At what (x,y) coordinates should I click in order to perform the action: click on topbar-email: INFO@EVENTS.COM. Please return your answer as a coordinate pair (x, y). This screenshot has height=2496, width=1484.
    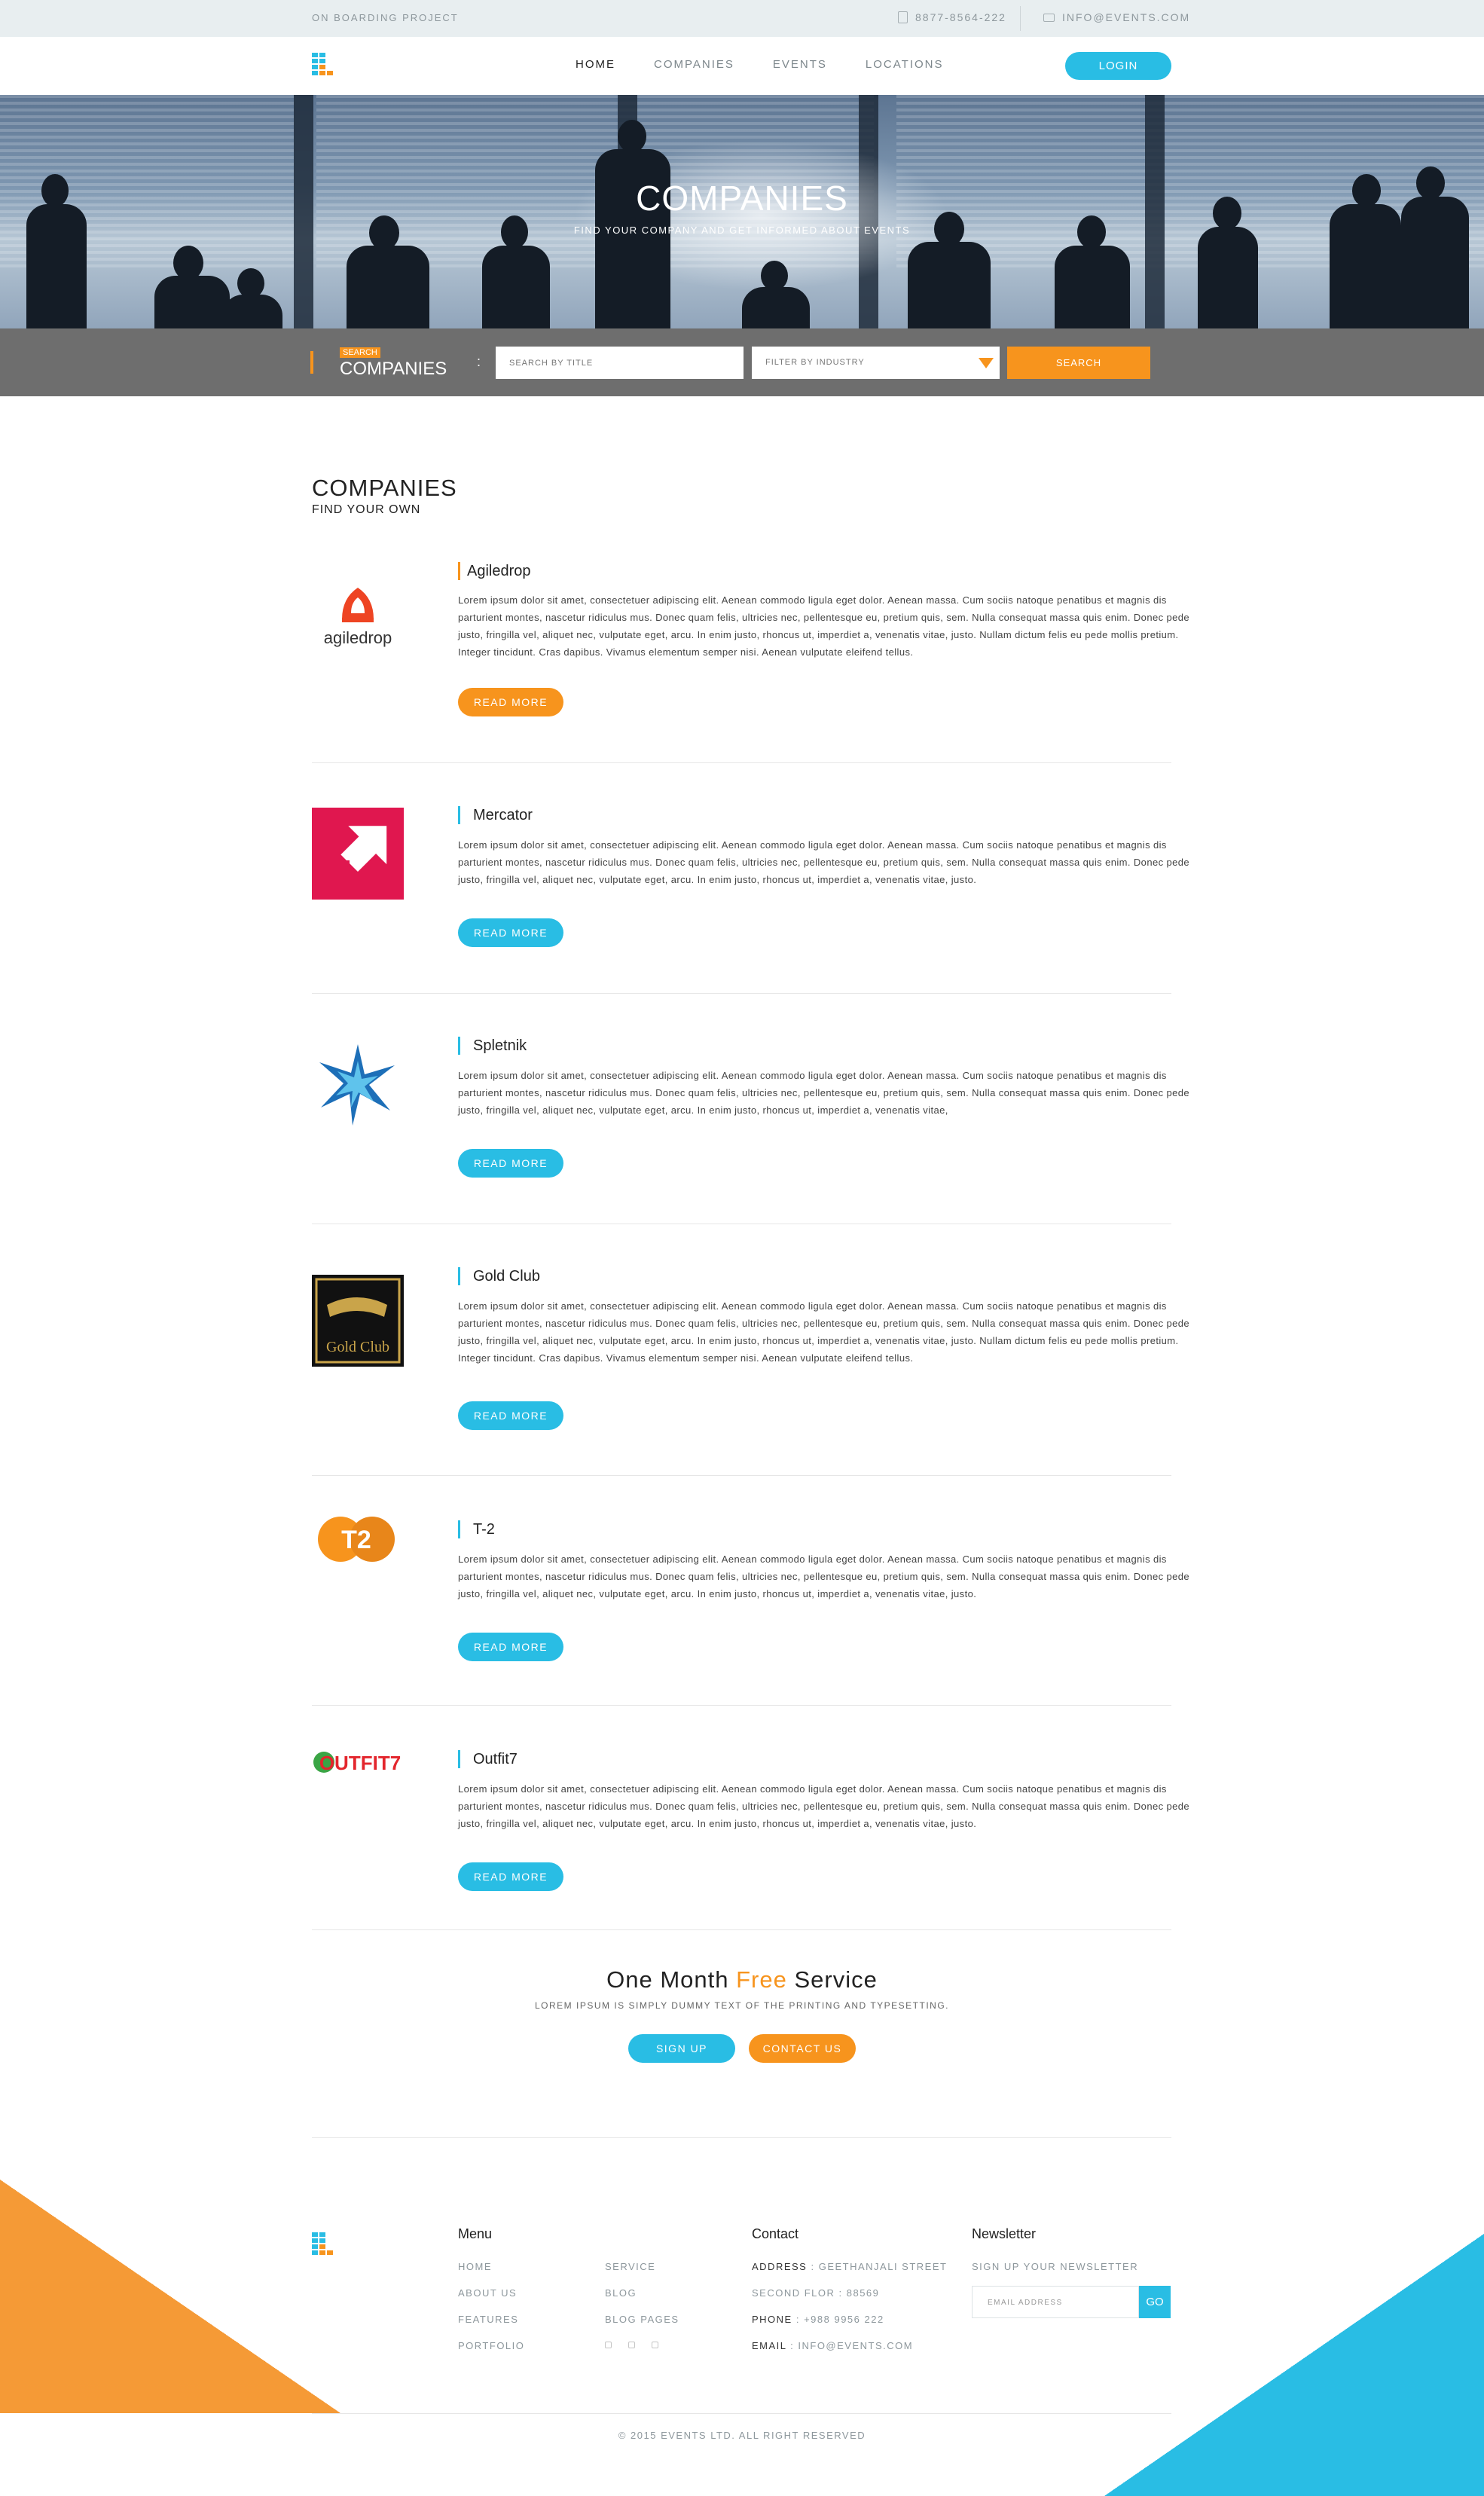
    Looking at the image, I should click on (1116, 17).